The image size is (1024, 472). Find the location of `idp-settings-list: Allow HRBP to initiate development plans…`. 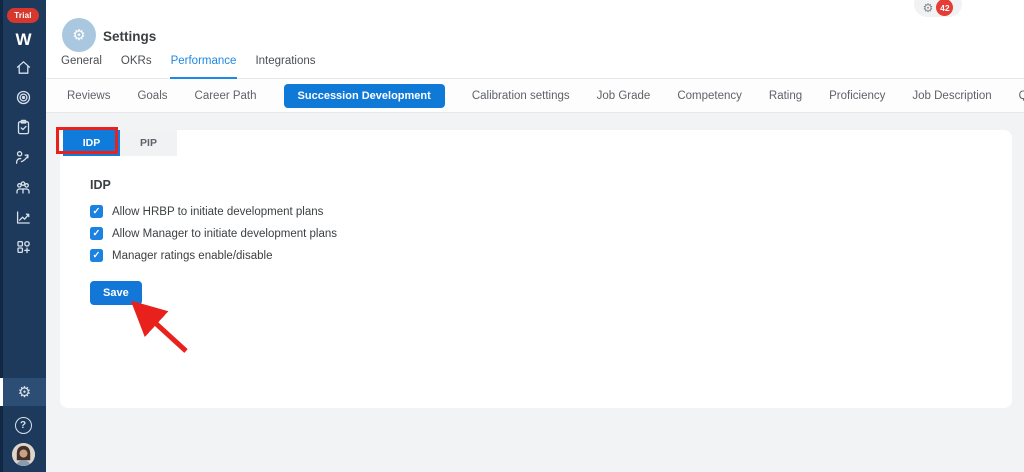

idp-settings-list: Allow HRBP to initiate development plans… is located at coordinates (213, 233).